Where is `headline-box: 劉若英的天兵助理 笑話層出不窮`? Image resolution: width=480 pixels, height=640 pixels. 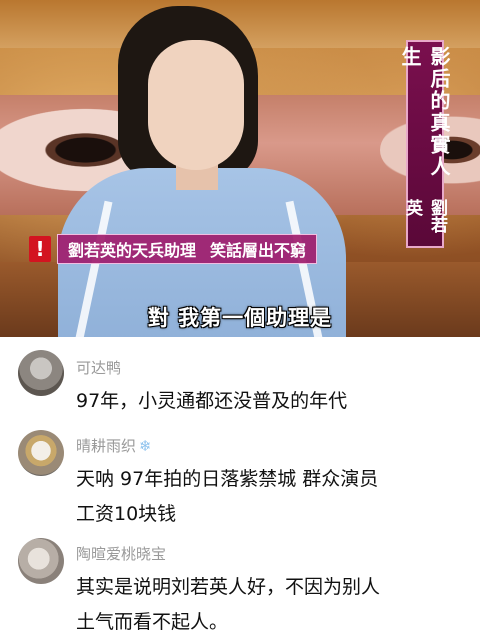
headline-box: 劉若英的天兵助理 笑話層出不窮 is located at coordinates (187, 249).